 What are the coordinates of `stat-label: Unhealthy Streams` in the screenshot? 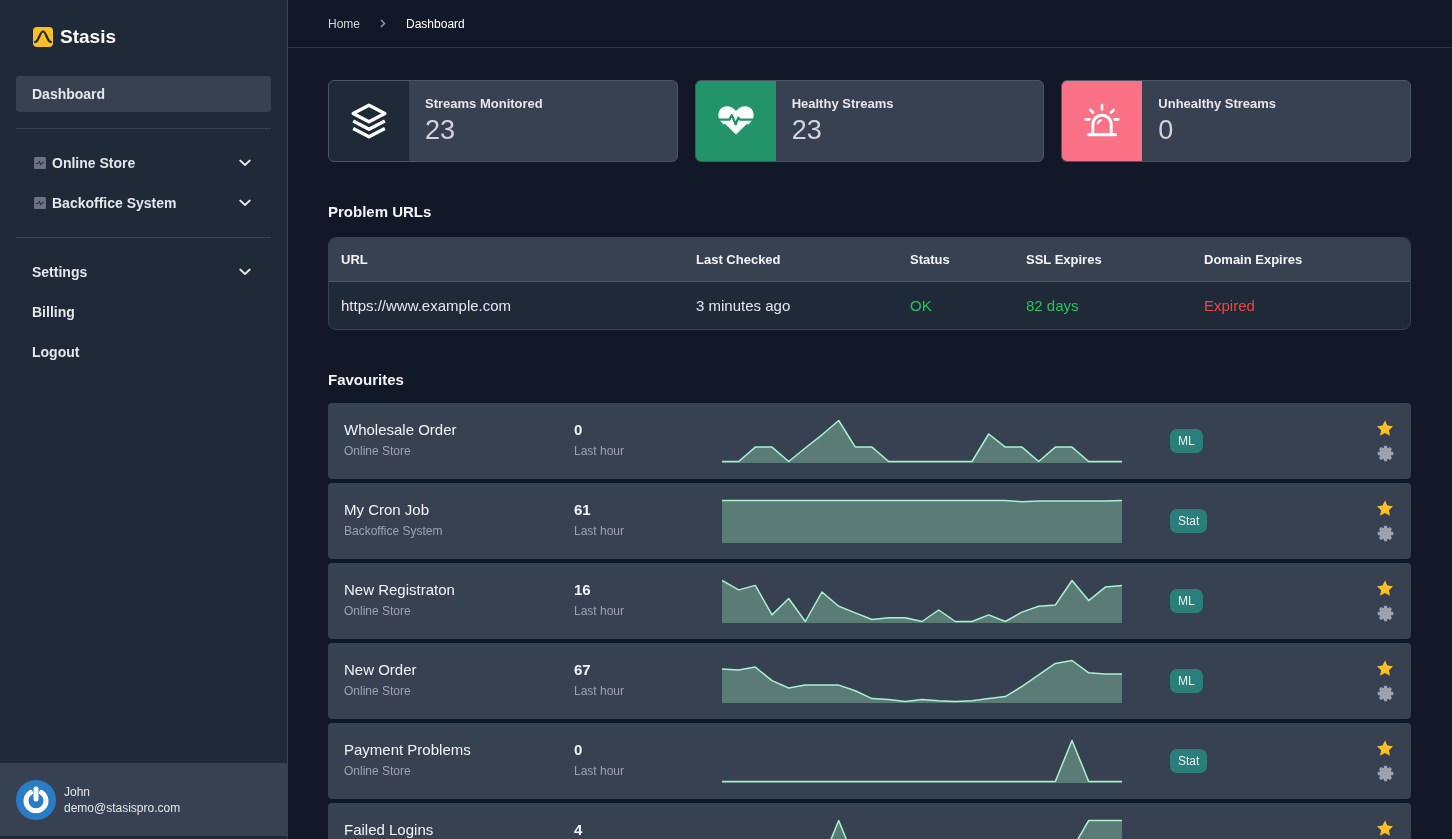 It's located at (1217, 104).